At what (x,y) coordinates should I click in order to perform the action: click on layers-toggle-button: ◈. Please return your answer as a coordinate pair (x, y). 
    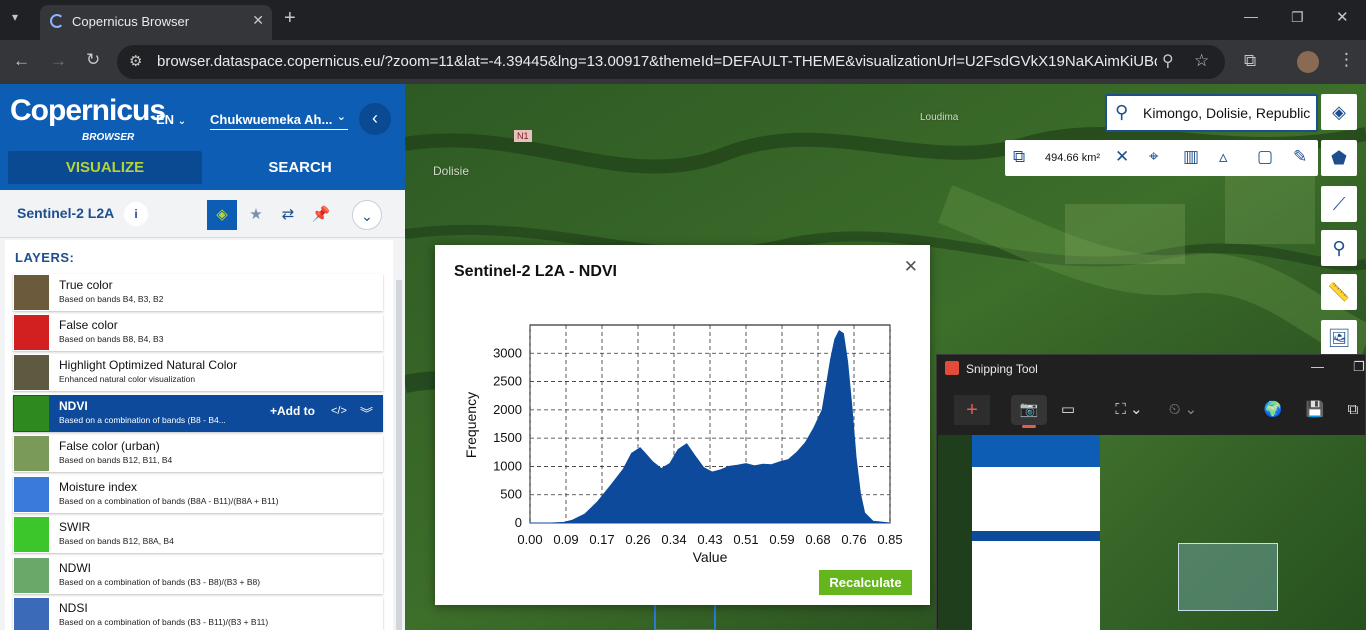
    Looking at the image, I should click on (1339, 112).